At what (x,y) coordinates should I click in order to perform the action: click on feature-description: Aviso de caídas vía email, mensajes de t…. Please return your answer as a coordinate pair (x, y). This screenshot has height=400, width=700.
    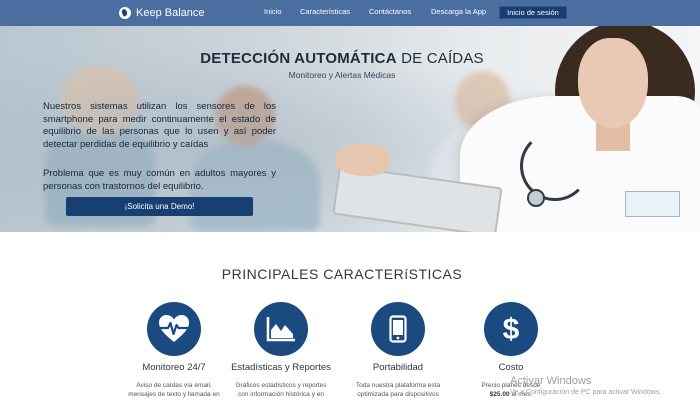
    Looking at the image, I should click on (174, 390).